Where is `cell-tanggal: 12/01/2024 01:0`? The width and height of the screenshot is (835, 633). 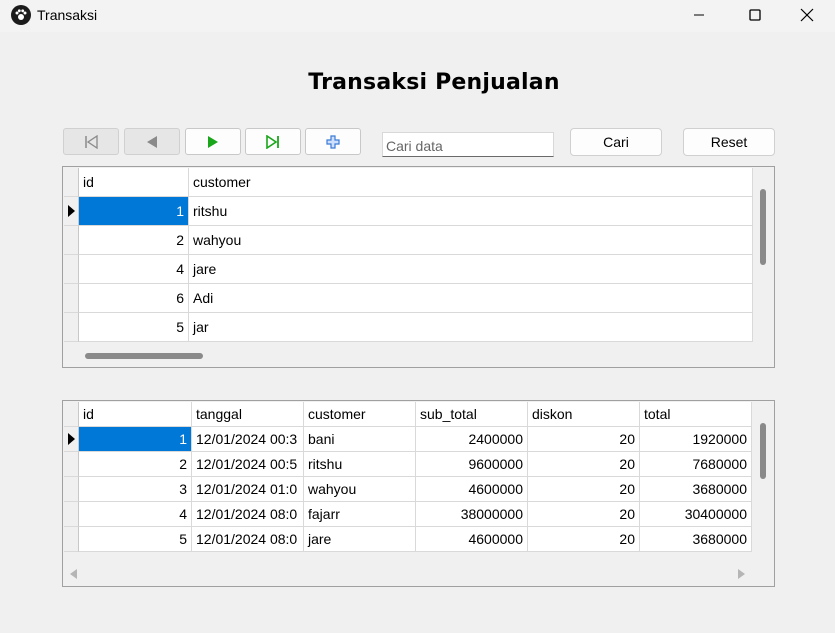 cell-tanggal: 12/01/2024 01:0 is located at coordinates (248, 489).